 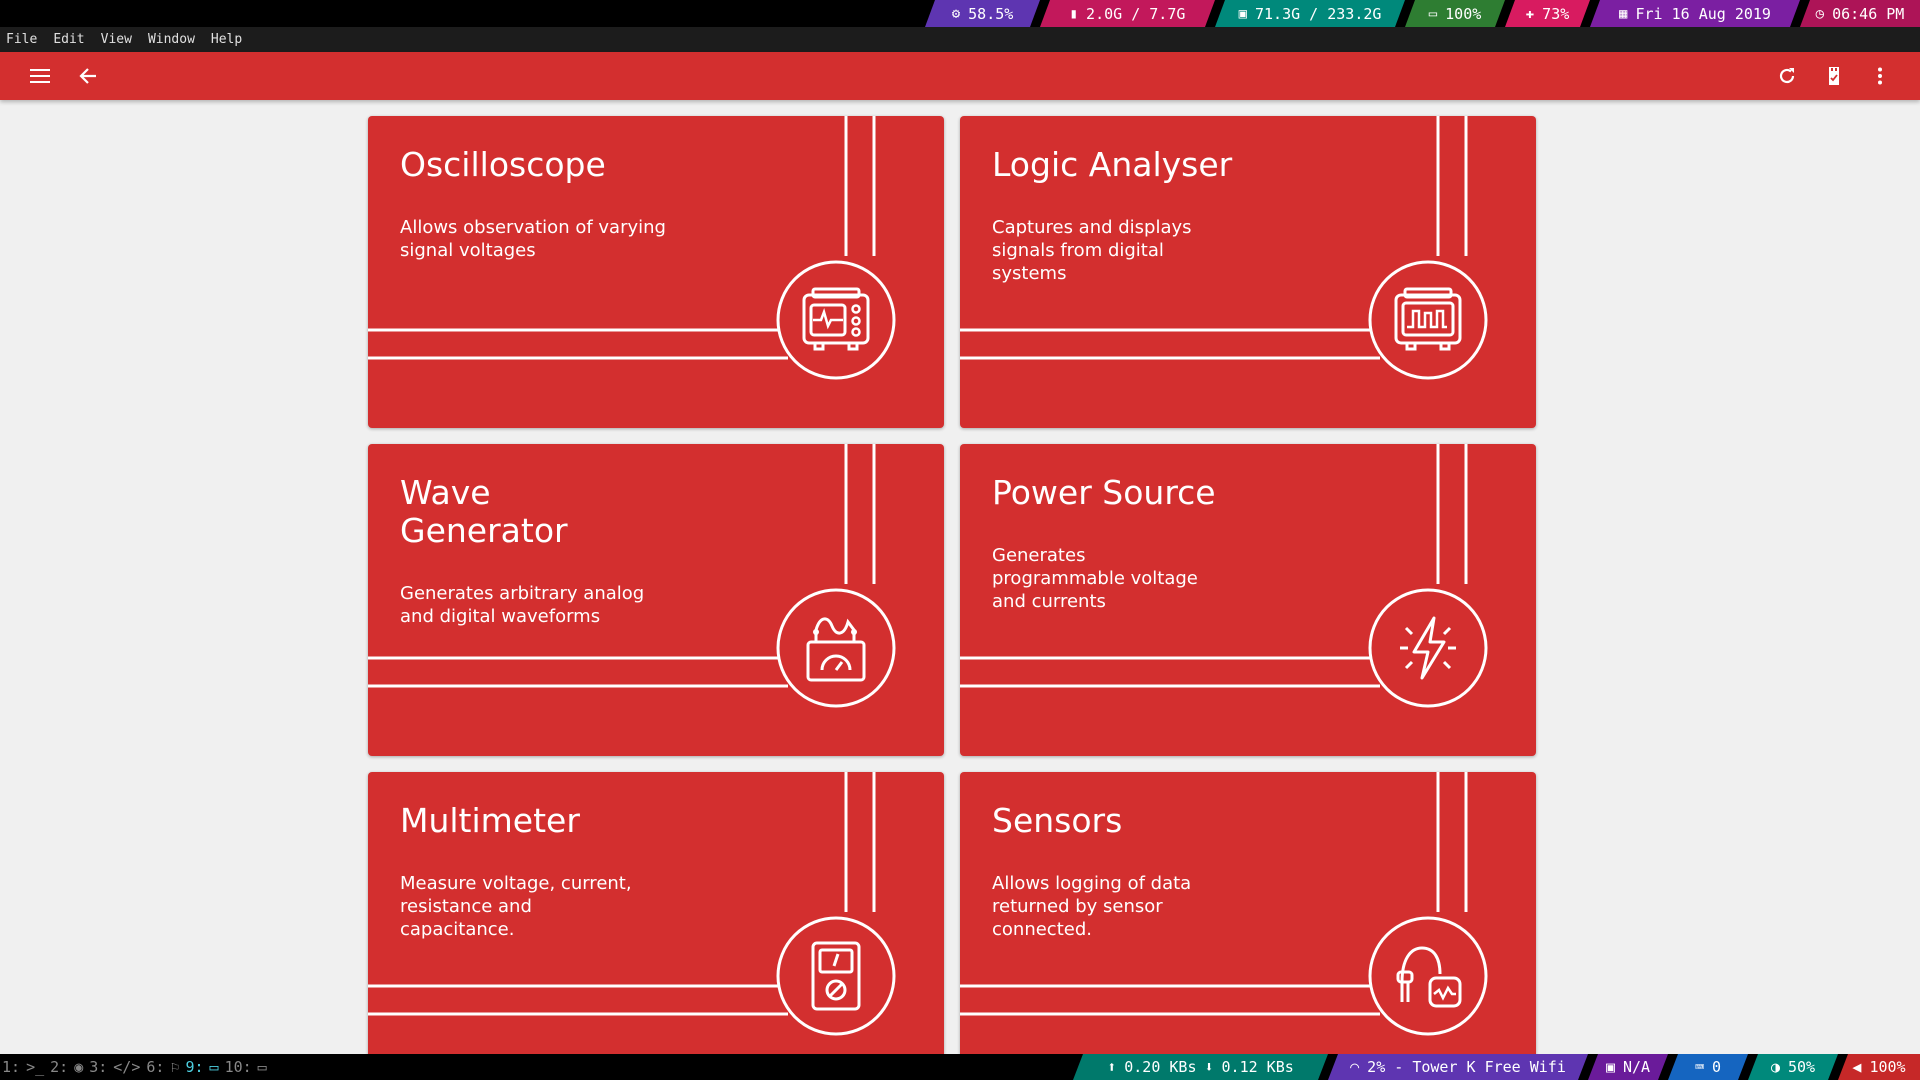 What do you see at coordinates (155, 1067) in the screenshot?
I see `workspace-6: 6:` at bounding box center [155, 1067].